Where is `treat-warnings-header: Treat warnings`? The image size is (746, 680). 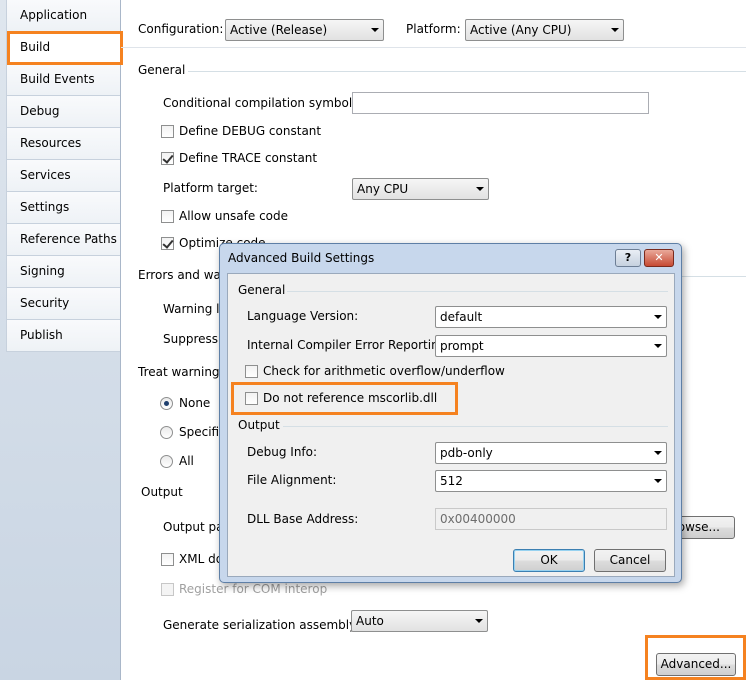
treat-warnings-header: Treat warnings is located at coordinates (182, 372).